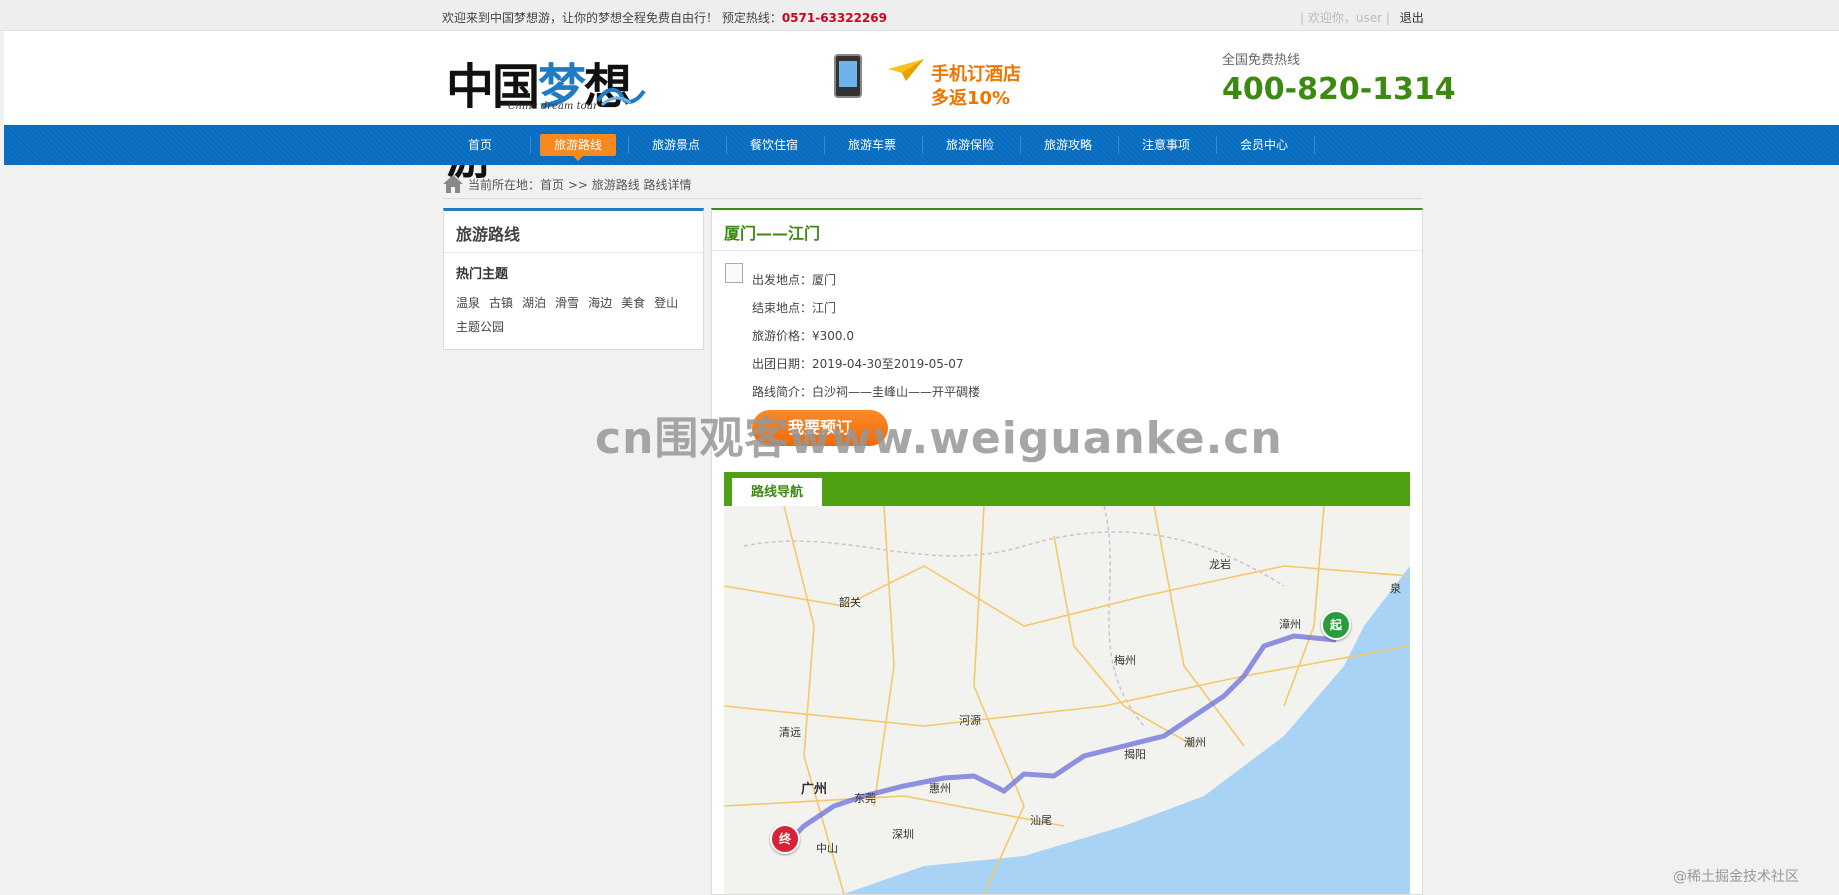  I want to click on tag-lake: 湖泊, so click(534, 303).